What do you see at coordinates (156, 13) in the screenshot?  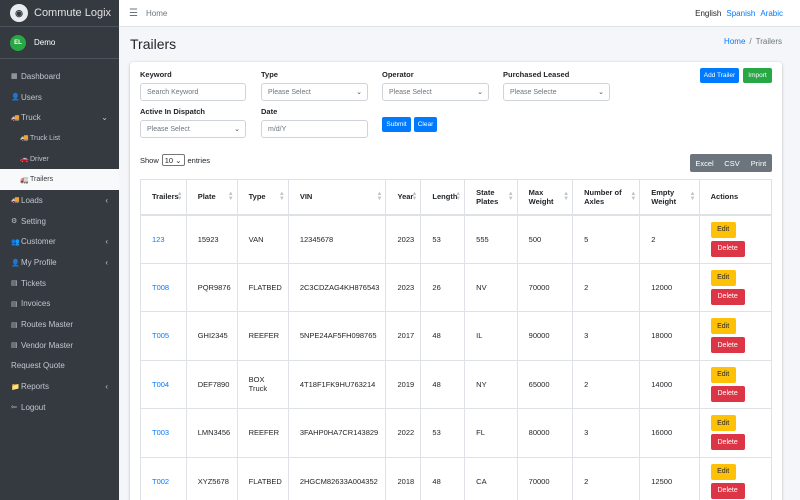 I see `topbar-home-link: Home` at bounding box center [156, 13].